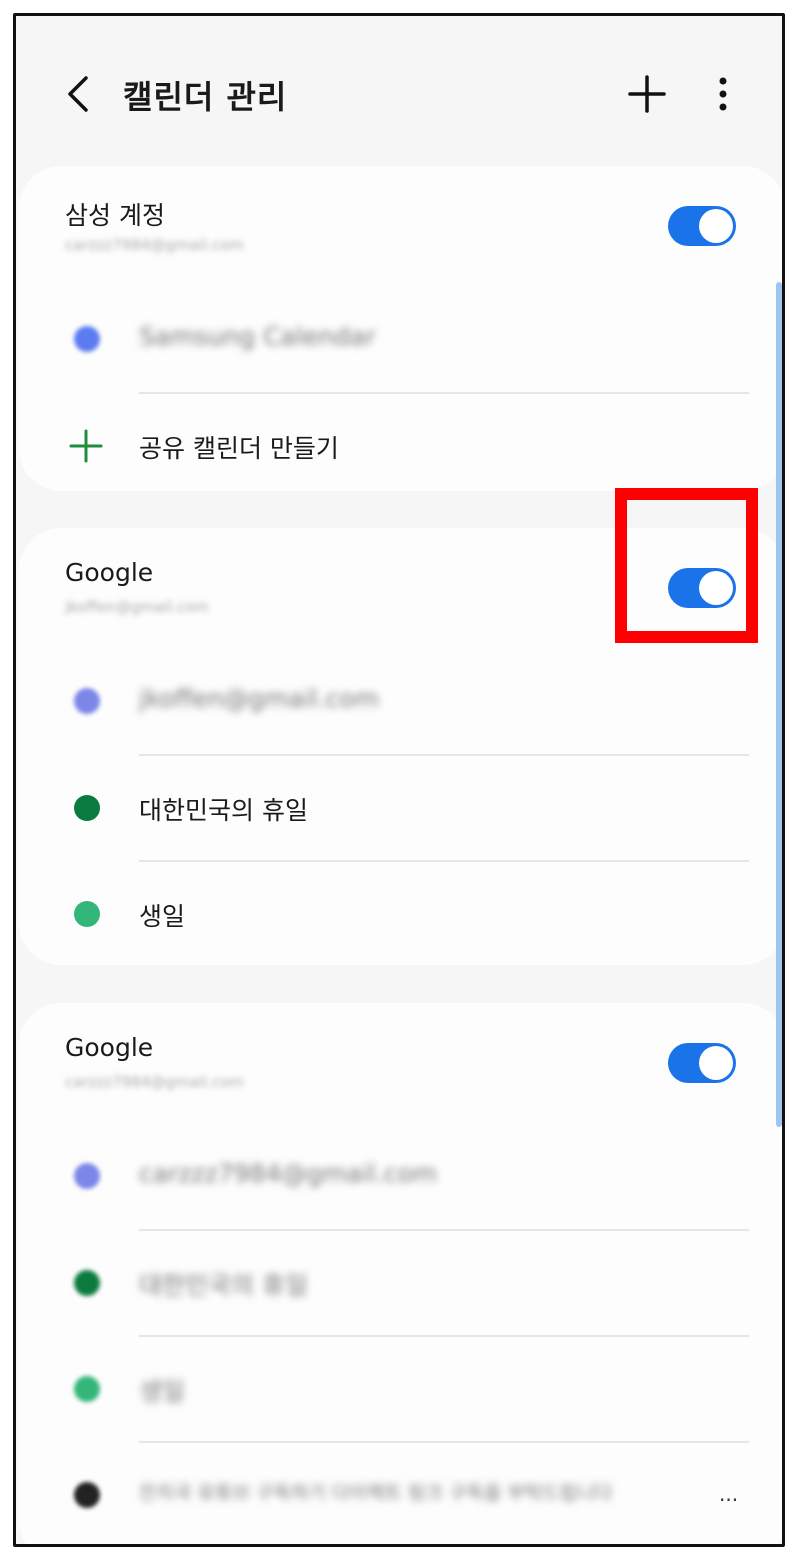 This screenshot has height=1561, width=800. Describe the element at coordinates (257, 336) in the screenshot. I see `calendar-label: Samsung Calendar` at that location.